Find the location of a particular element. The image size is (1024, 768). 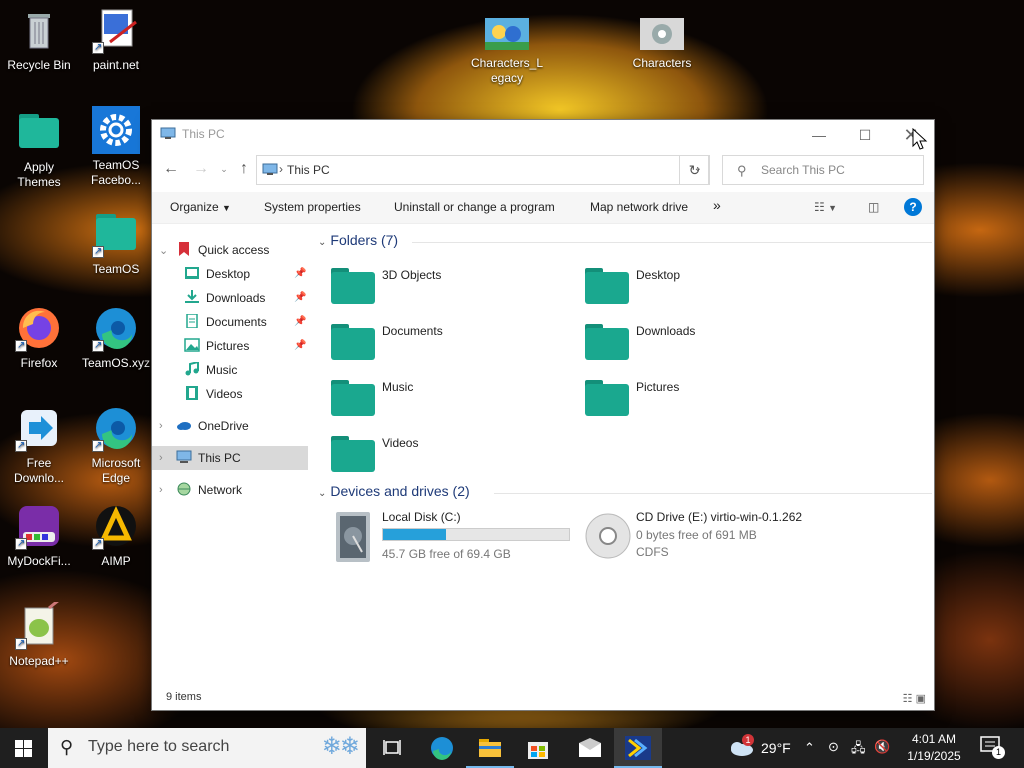

change-view-button: ☷ ▼ is located at coordinates (825, 207).